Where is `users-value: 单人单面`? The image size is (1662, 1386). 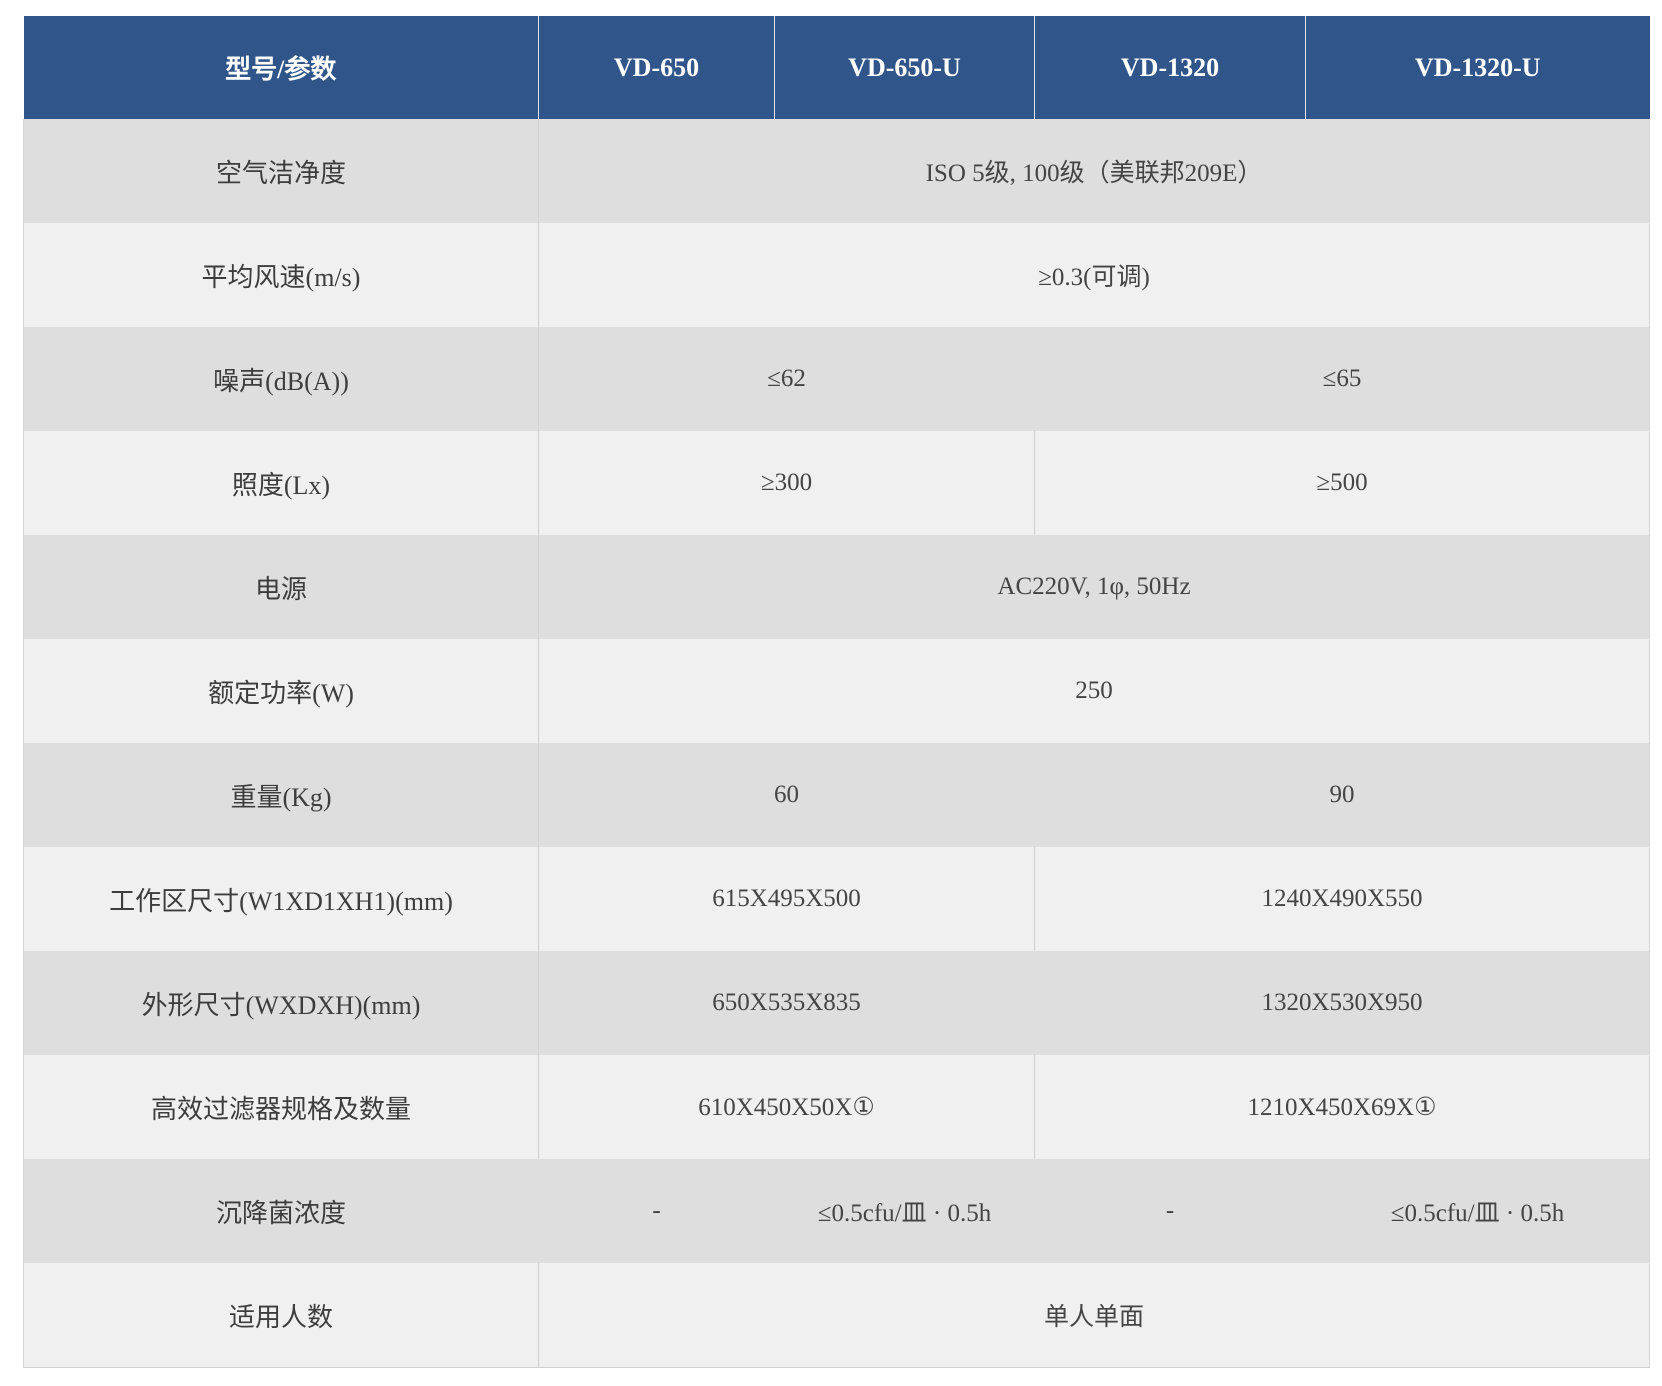
users-value: 单人单面 is located at coordinates (1094, 1315).